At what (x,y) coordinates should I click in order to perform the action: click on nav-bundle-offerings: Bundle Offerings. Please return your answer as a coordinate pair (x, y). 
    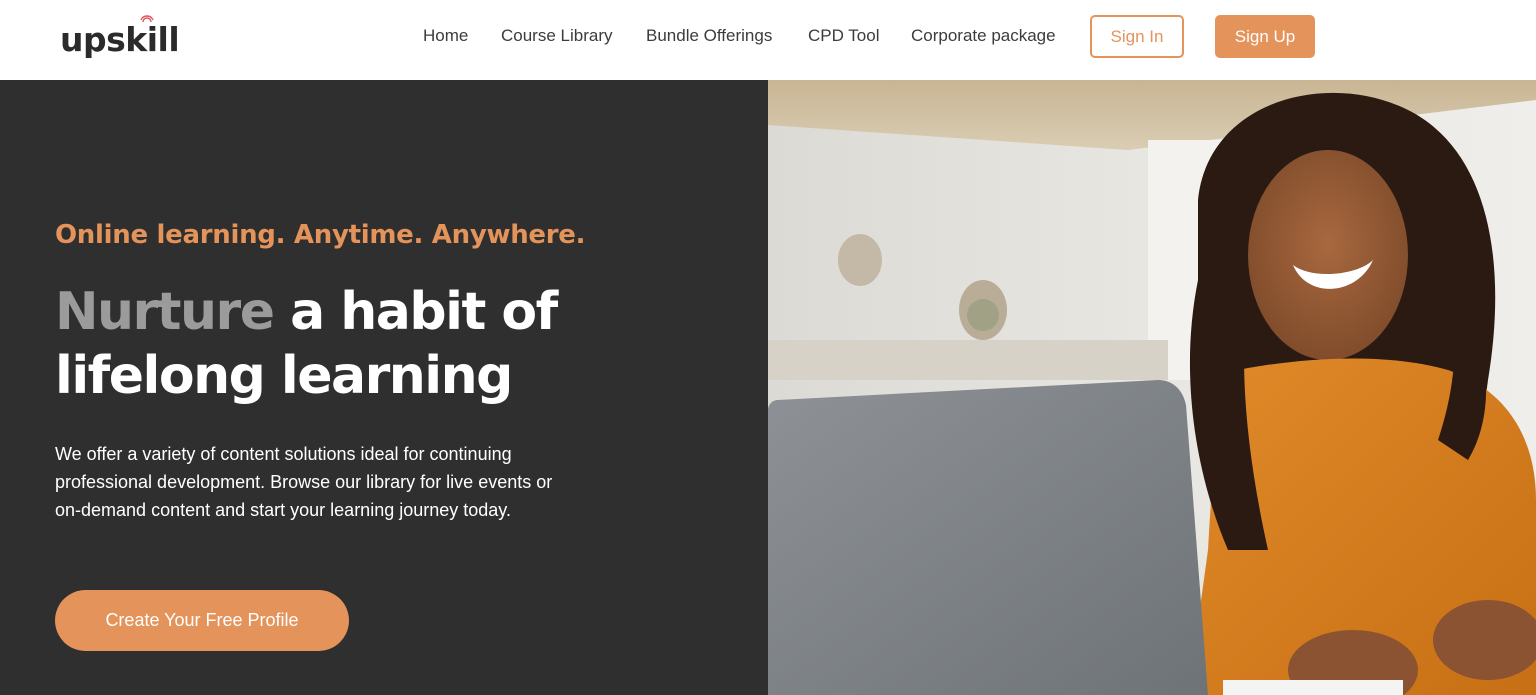
    Looking at the image, I should click on (709, 36).